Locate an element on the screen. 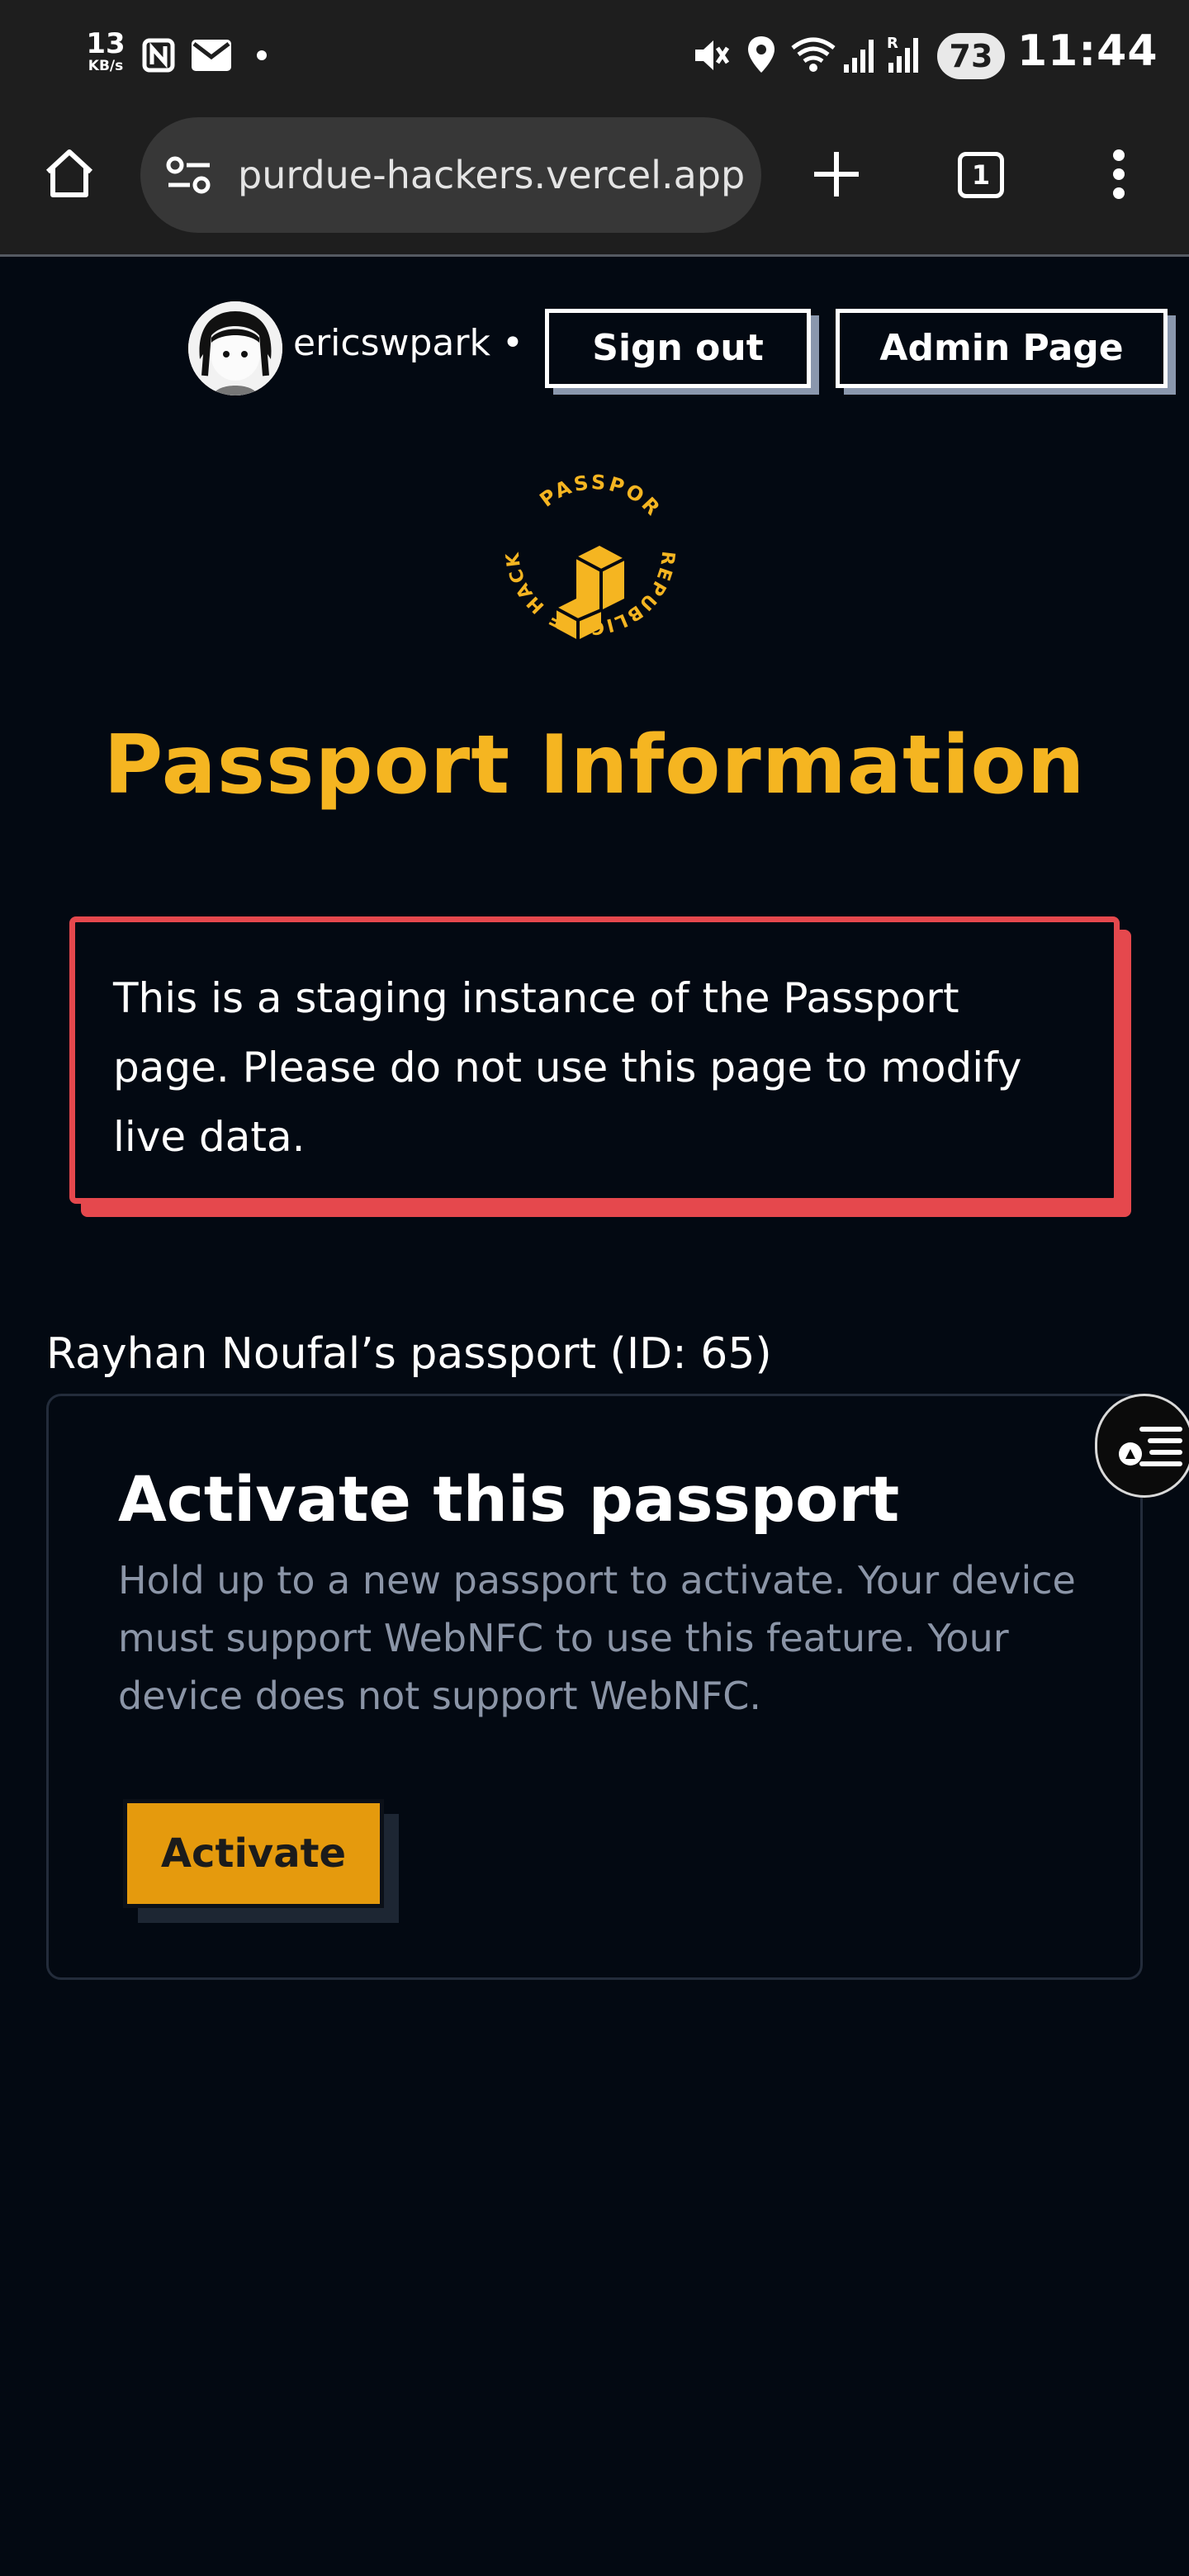  browser-toolbar: purdue-hackers.vercel.app 1 is located at coordinates (594, 184).